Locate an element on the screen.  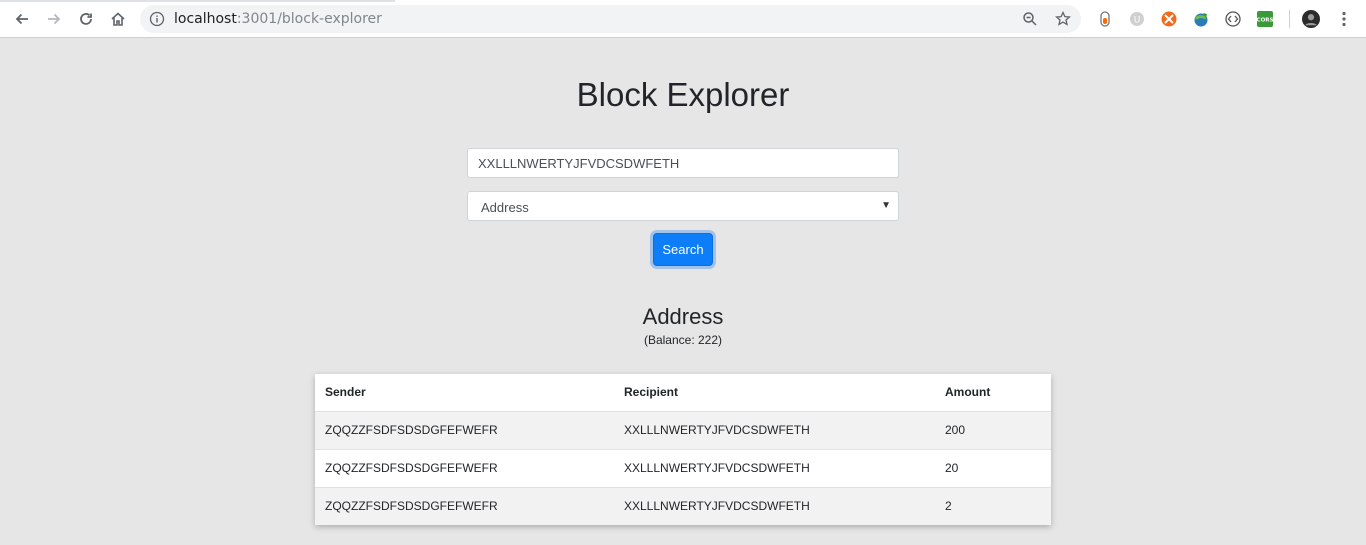
extension-globe-icon is located at coordinates (1201, 19).